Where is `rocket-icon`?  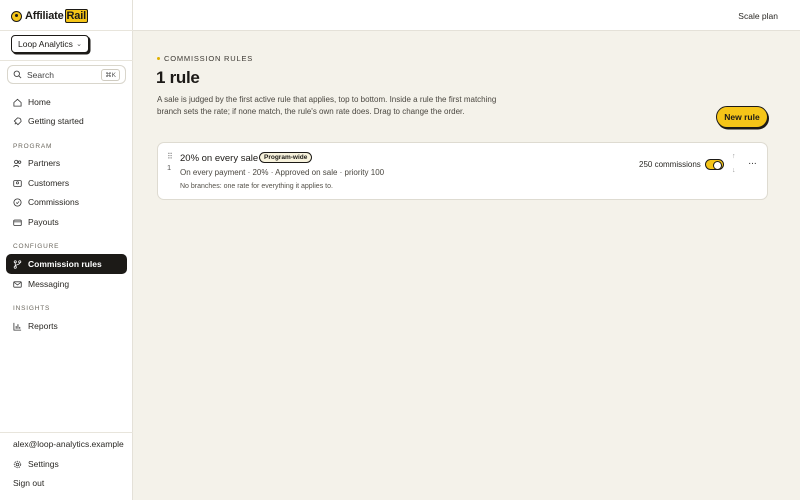 rocket-icon is located at coordinates (17, 121).